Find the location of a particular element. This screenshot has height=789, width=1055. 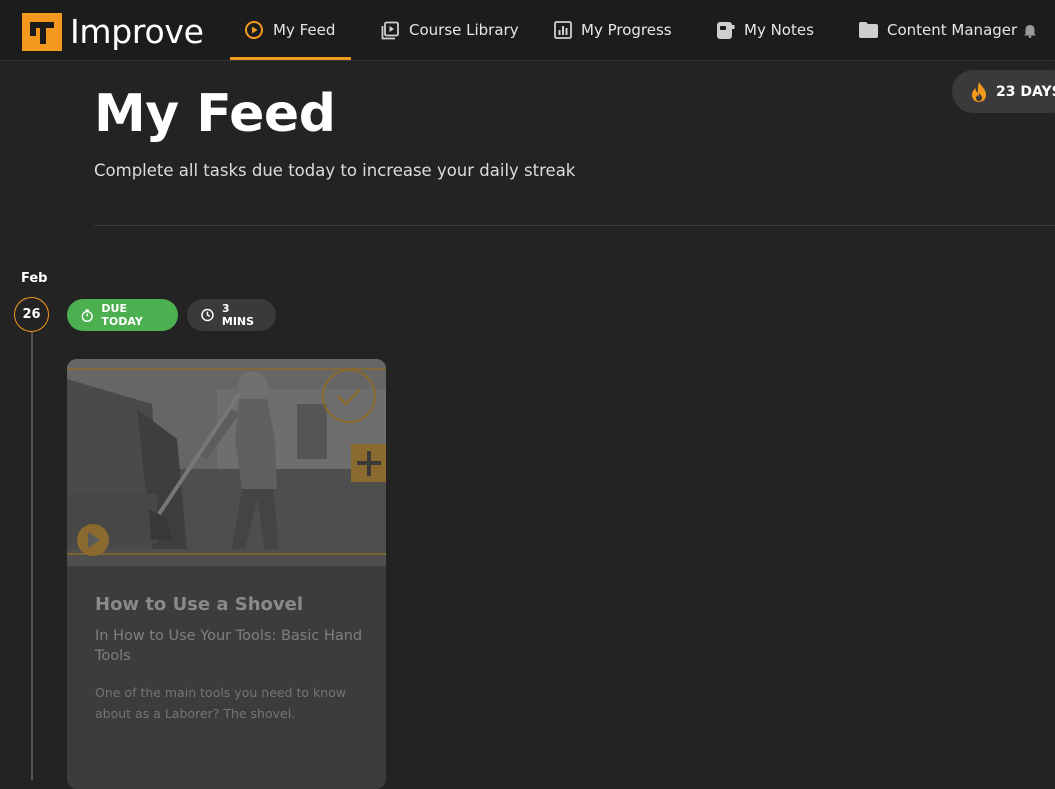

streak-label: 23 DAYS is located at coordinates (1025, 91).